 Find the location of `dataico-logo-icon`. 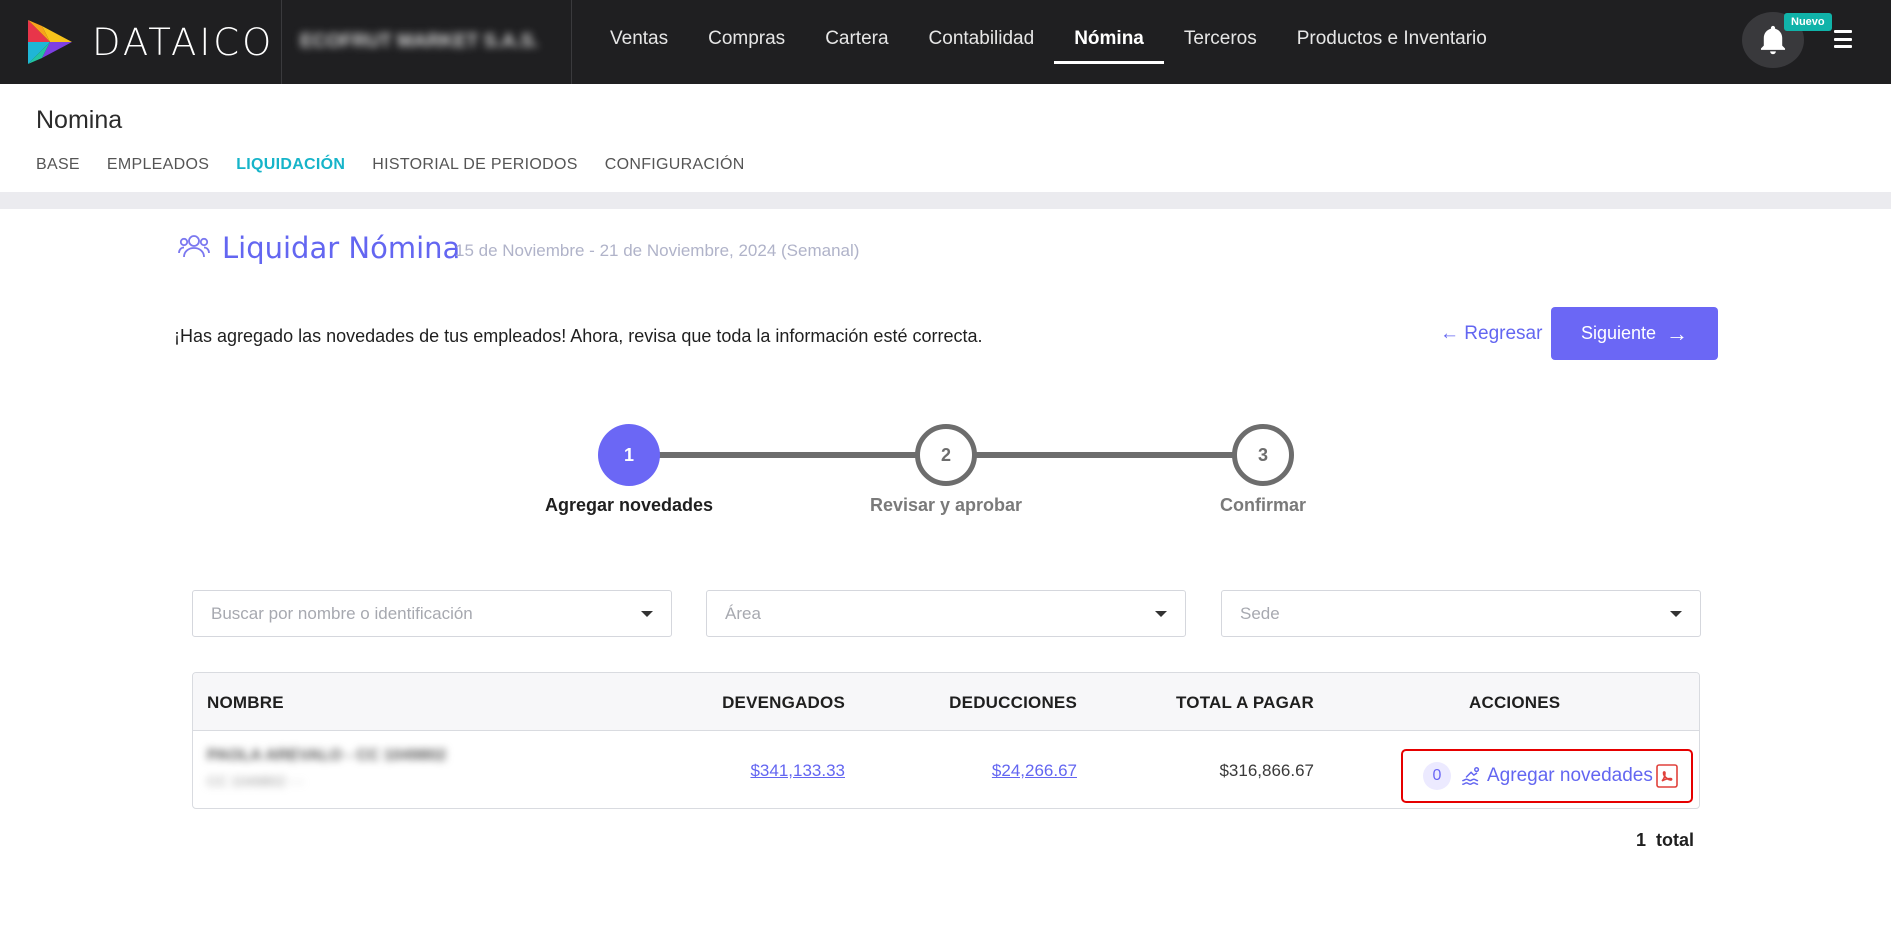

dataico-logo-icon is located at coordinates (50, 42).